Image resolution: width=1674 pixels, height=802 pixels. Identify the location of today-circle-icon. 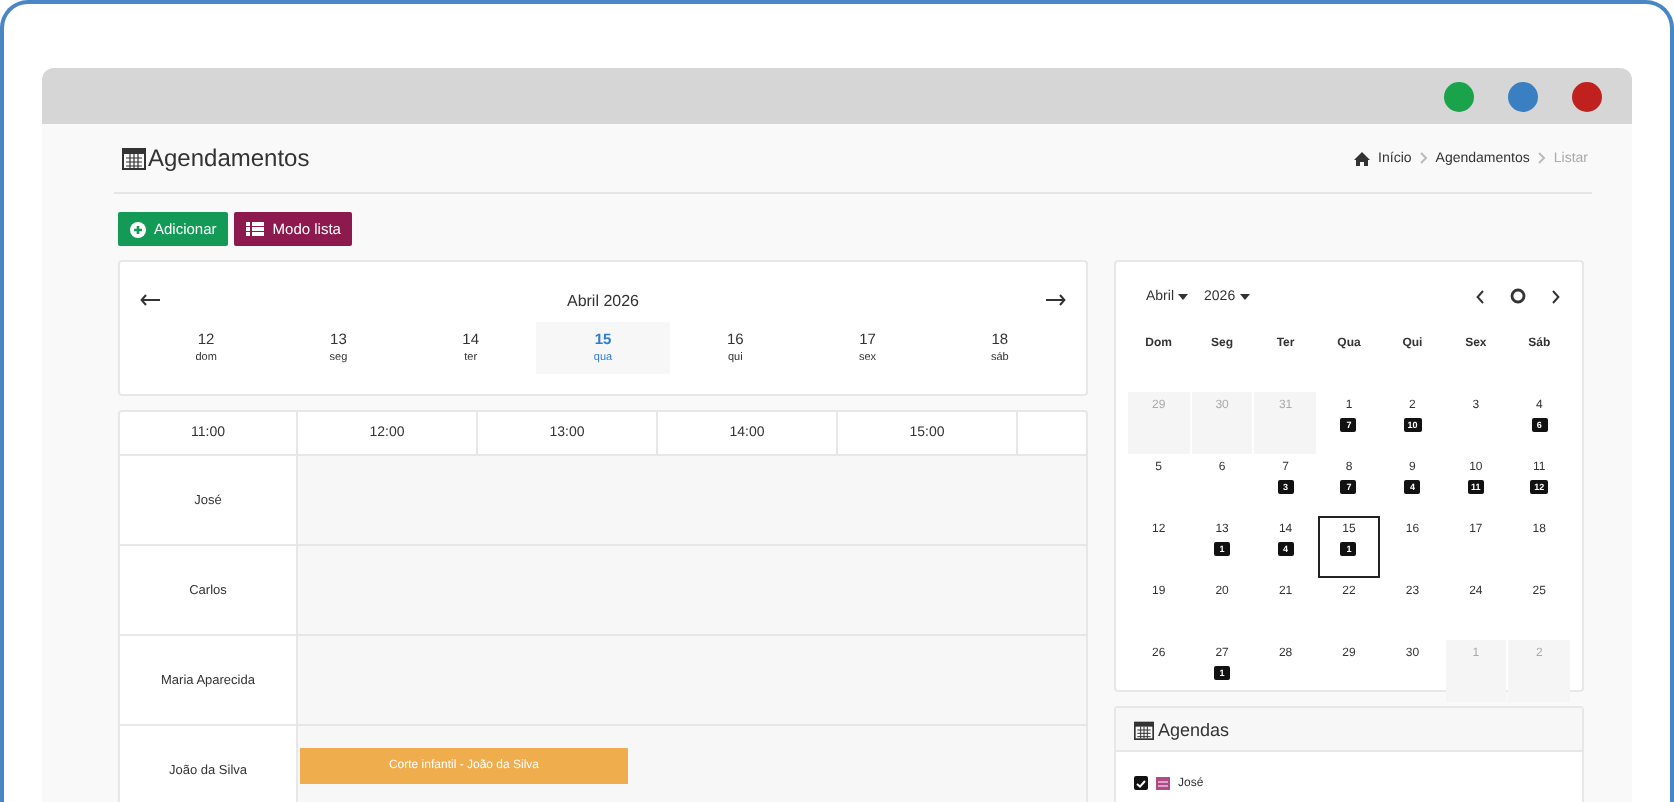
(1518, 296).